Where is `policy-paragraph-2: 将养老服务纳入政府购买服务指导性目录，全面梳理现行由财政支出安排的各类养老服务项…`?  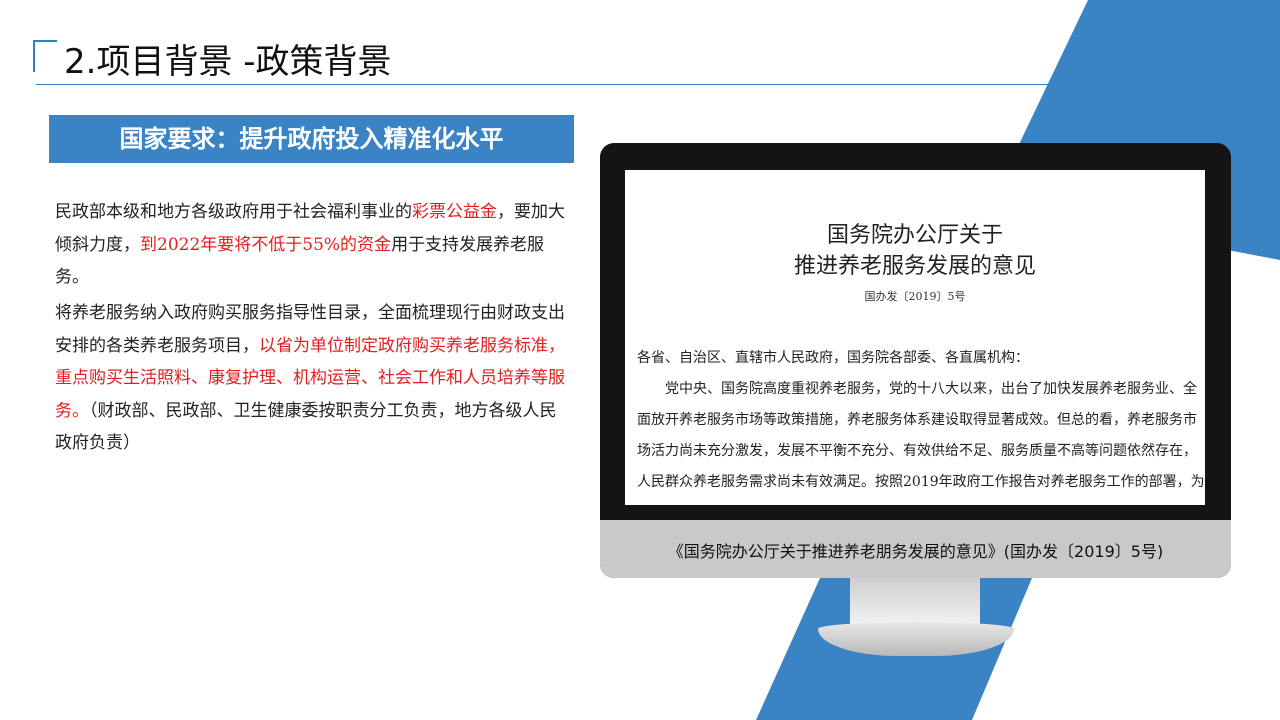 policy-paragraph-2: 将养老服务纳入政府购买服务指导性目录，全面梳理现行由财政支出安排的各类养老服务项… is located at coordinates (310, 378).